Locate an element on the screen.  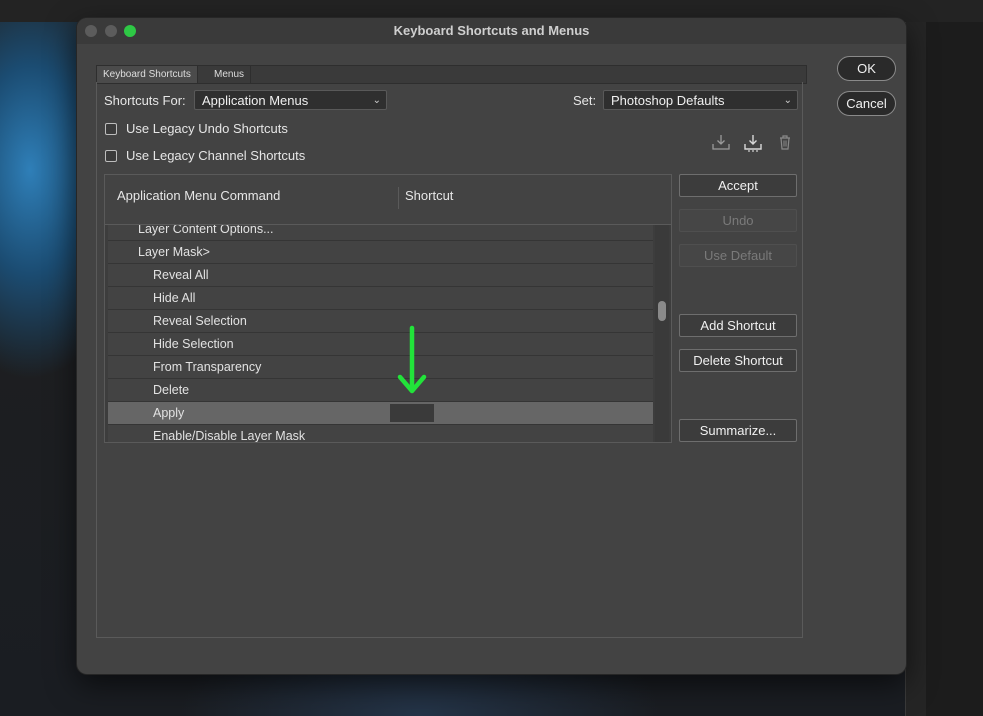
legacy-channel-checkbox is located at coordinates (111, 156).